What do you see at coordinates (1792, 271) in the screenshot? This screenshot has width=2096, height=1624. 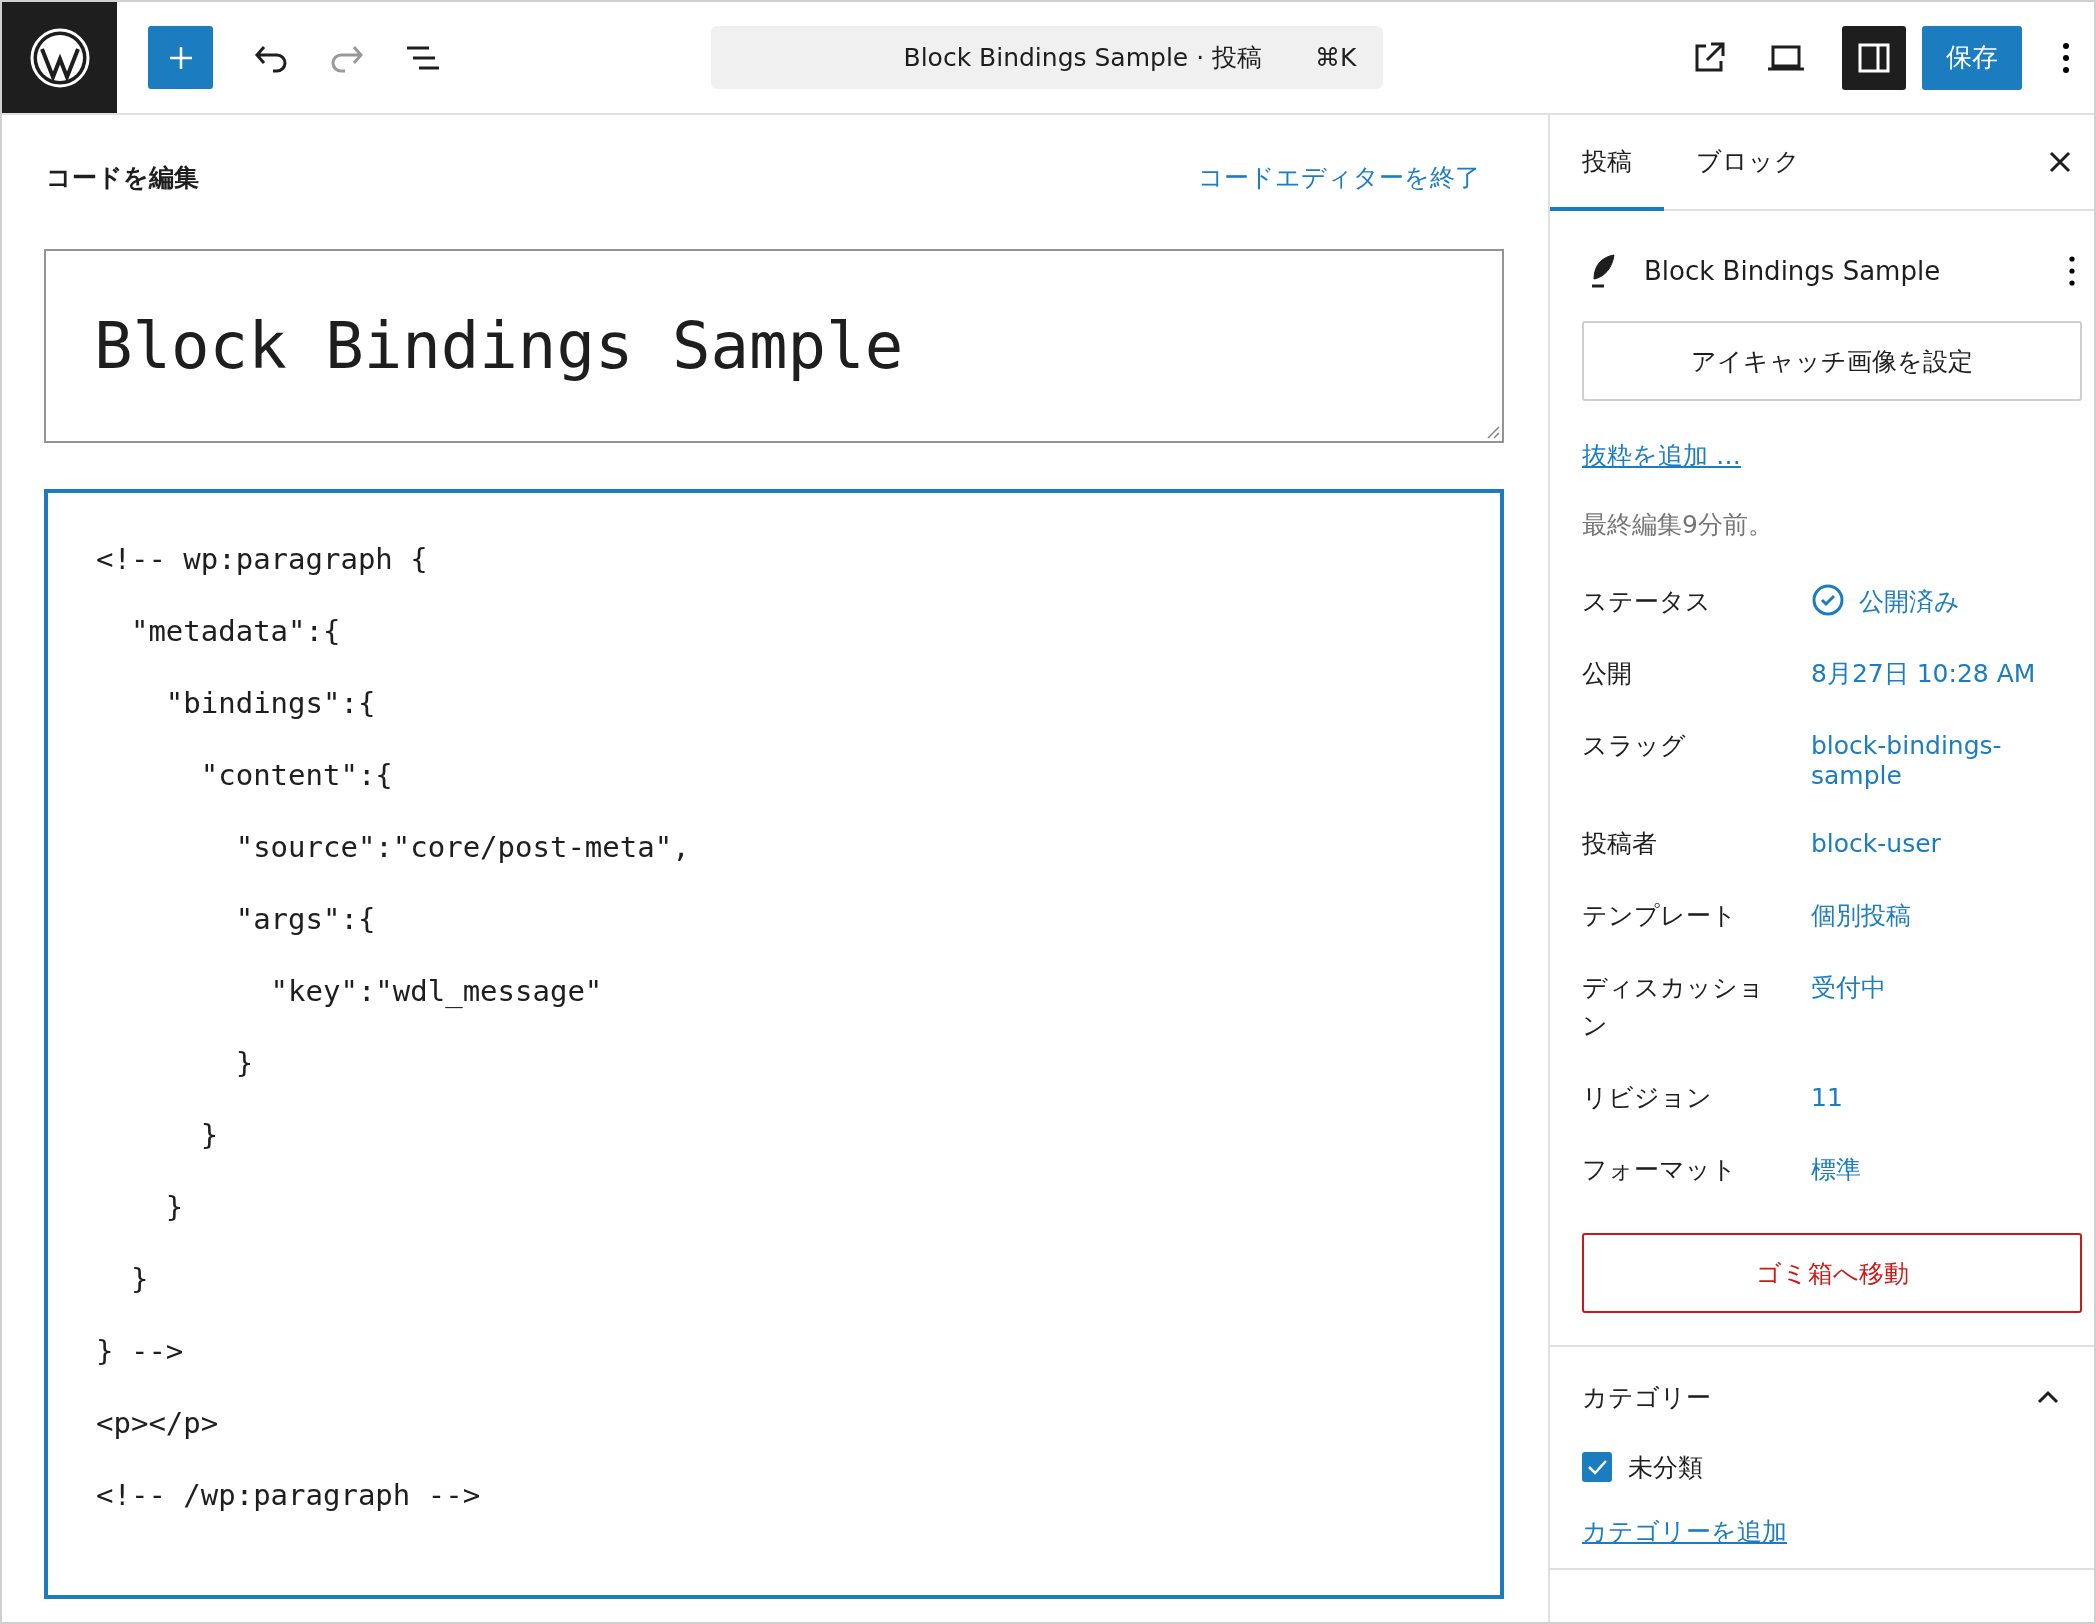 I see `post-title: Block Bindings Sample` at bounding box center [1792, 271].